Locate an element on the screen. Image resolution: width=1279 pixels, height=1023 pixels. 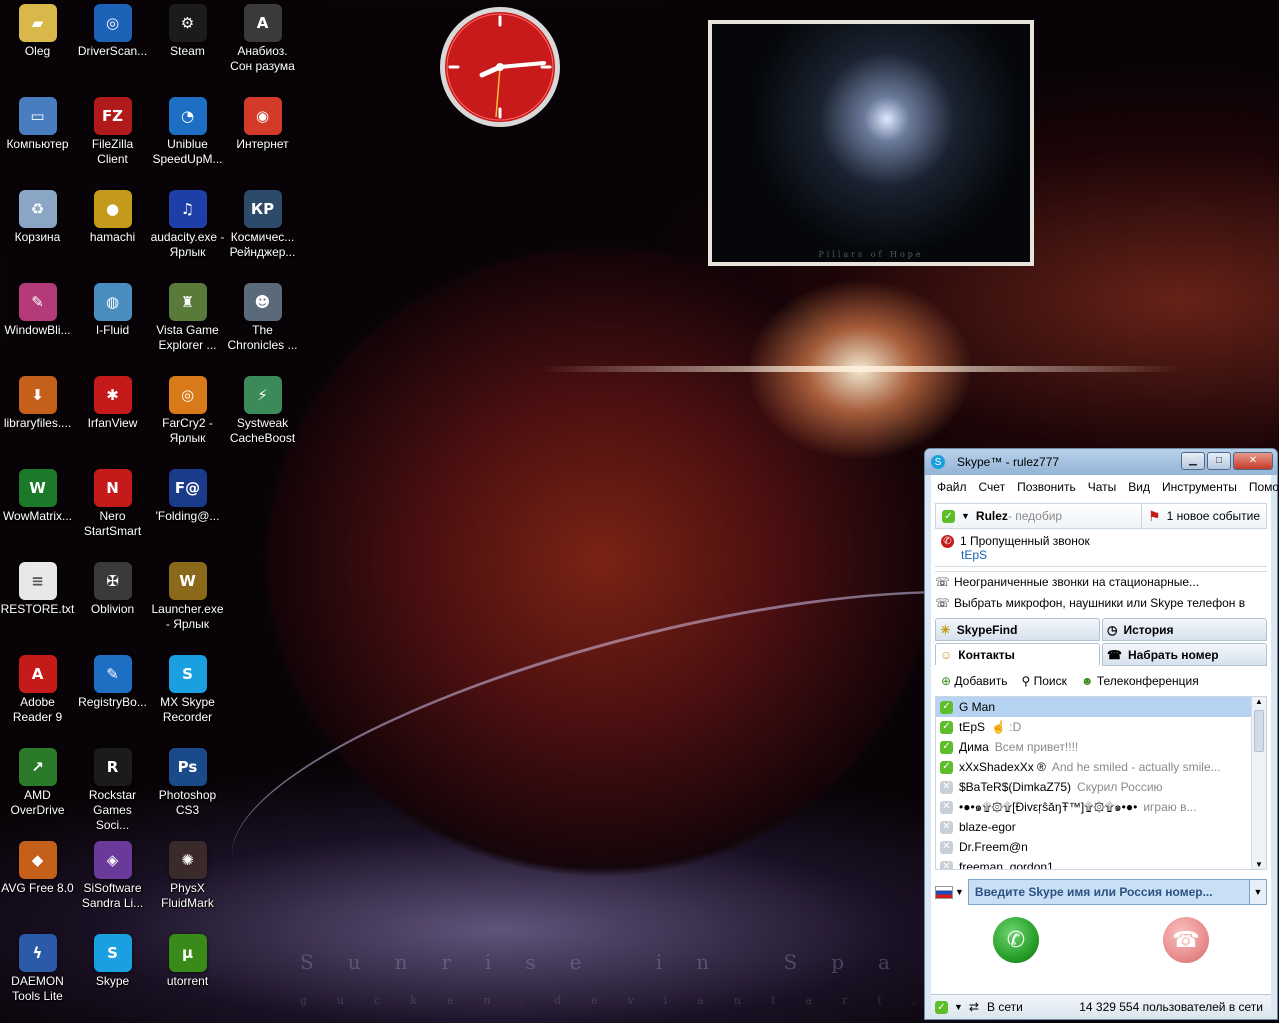
search-button: ⚲ Поиск is located at coordinates (1043, 681).